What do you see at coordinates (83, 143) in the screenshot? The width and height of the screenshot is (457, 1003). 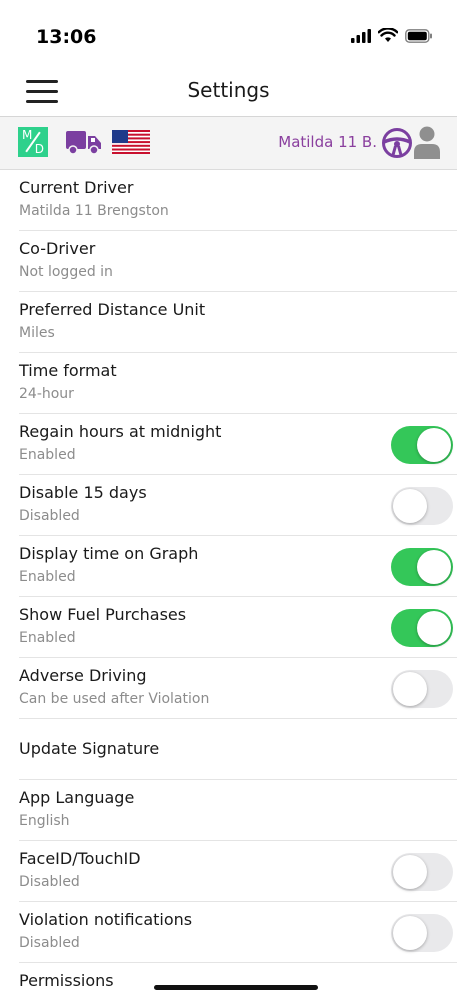 I see `truck-icon` at bounding box center [83, 143].